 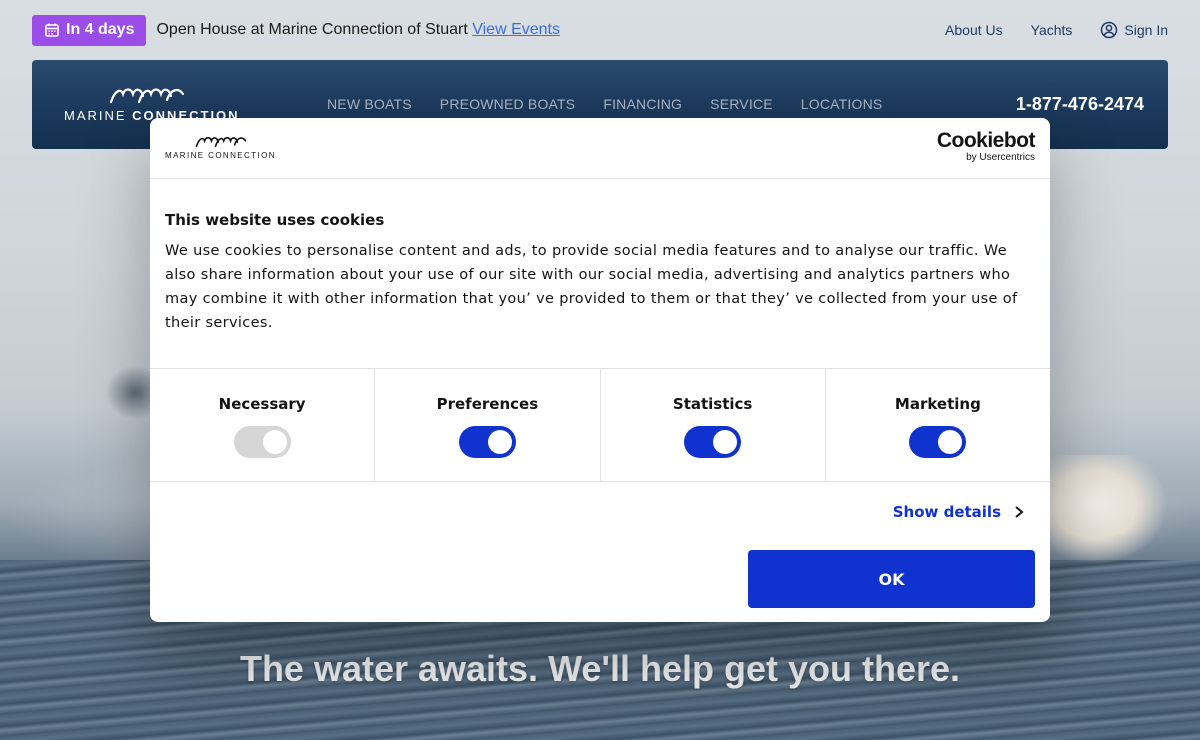 I want to click on show-details-link: Show details, so click(x=959, y=512).